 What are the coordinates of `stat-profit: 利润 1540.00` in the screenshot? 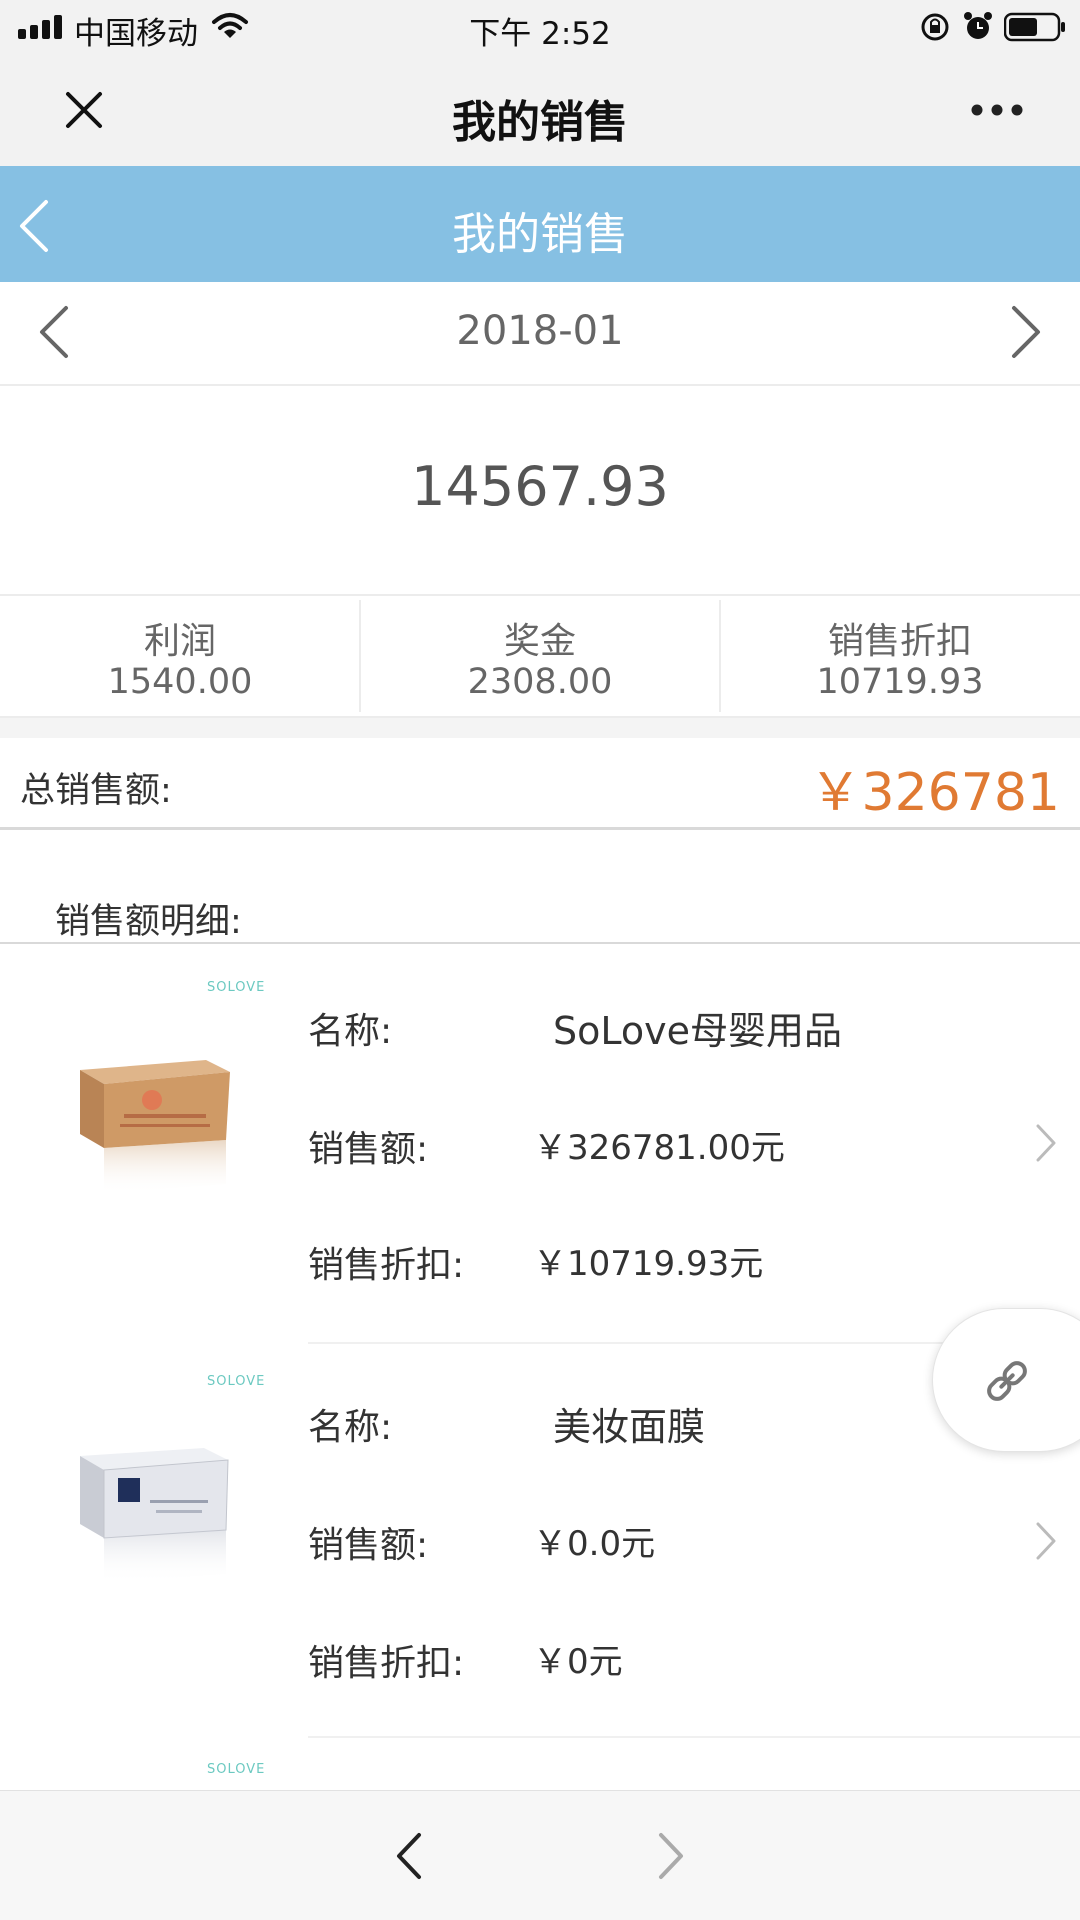 It's located at (180, 656).